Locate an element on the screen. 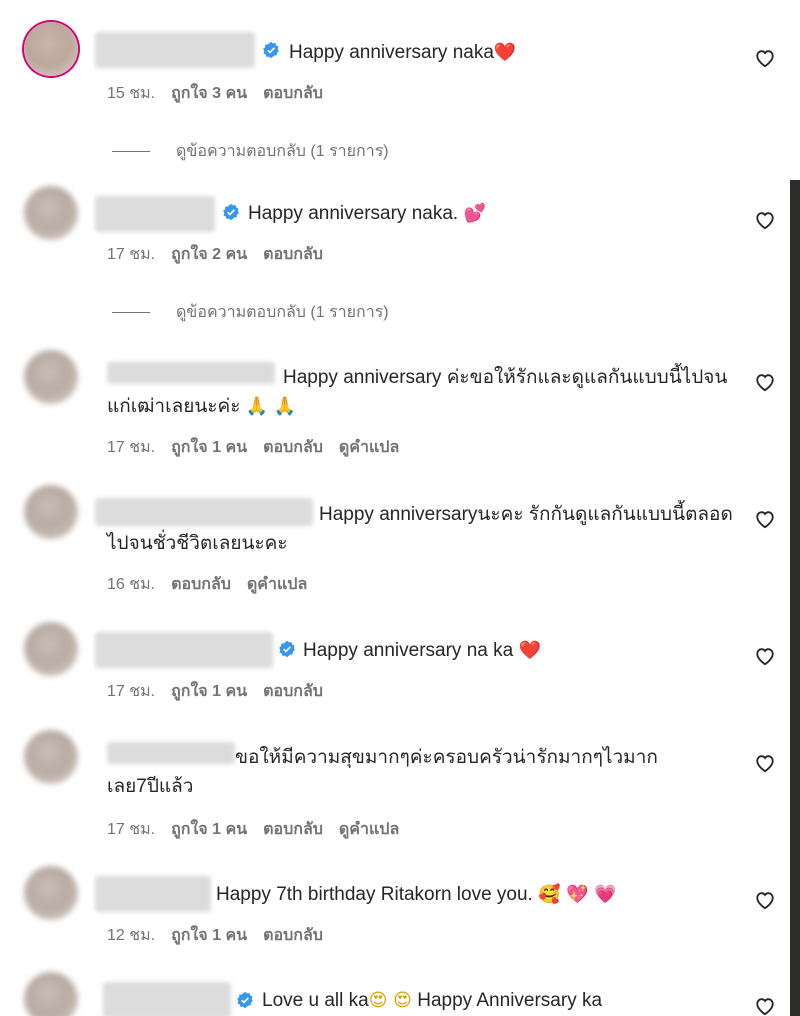 This screenshot has height=1016, width=800. heart-eyes-emoji: 😍 😍 is located at coordinates (390, 1000).